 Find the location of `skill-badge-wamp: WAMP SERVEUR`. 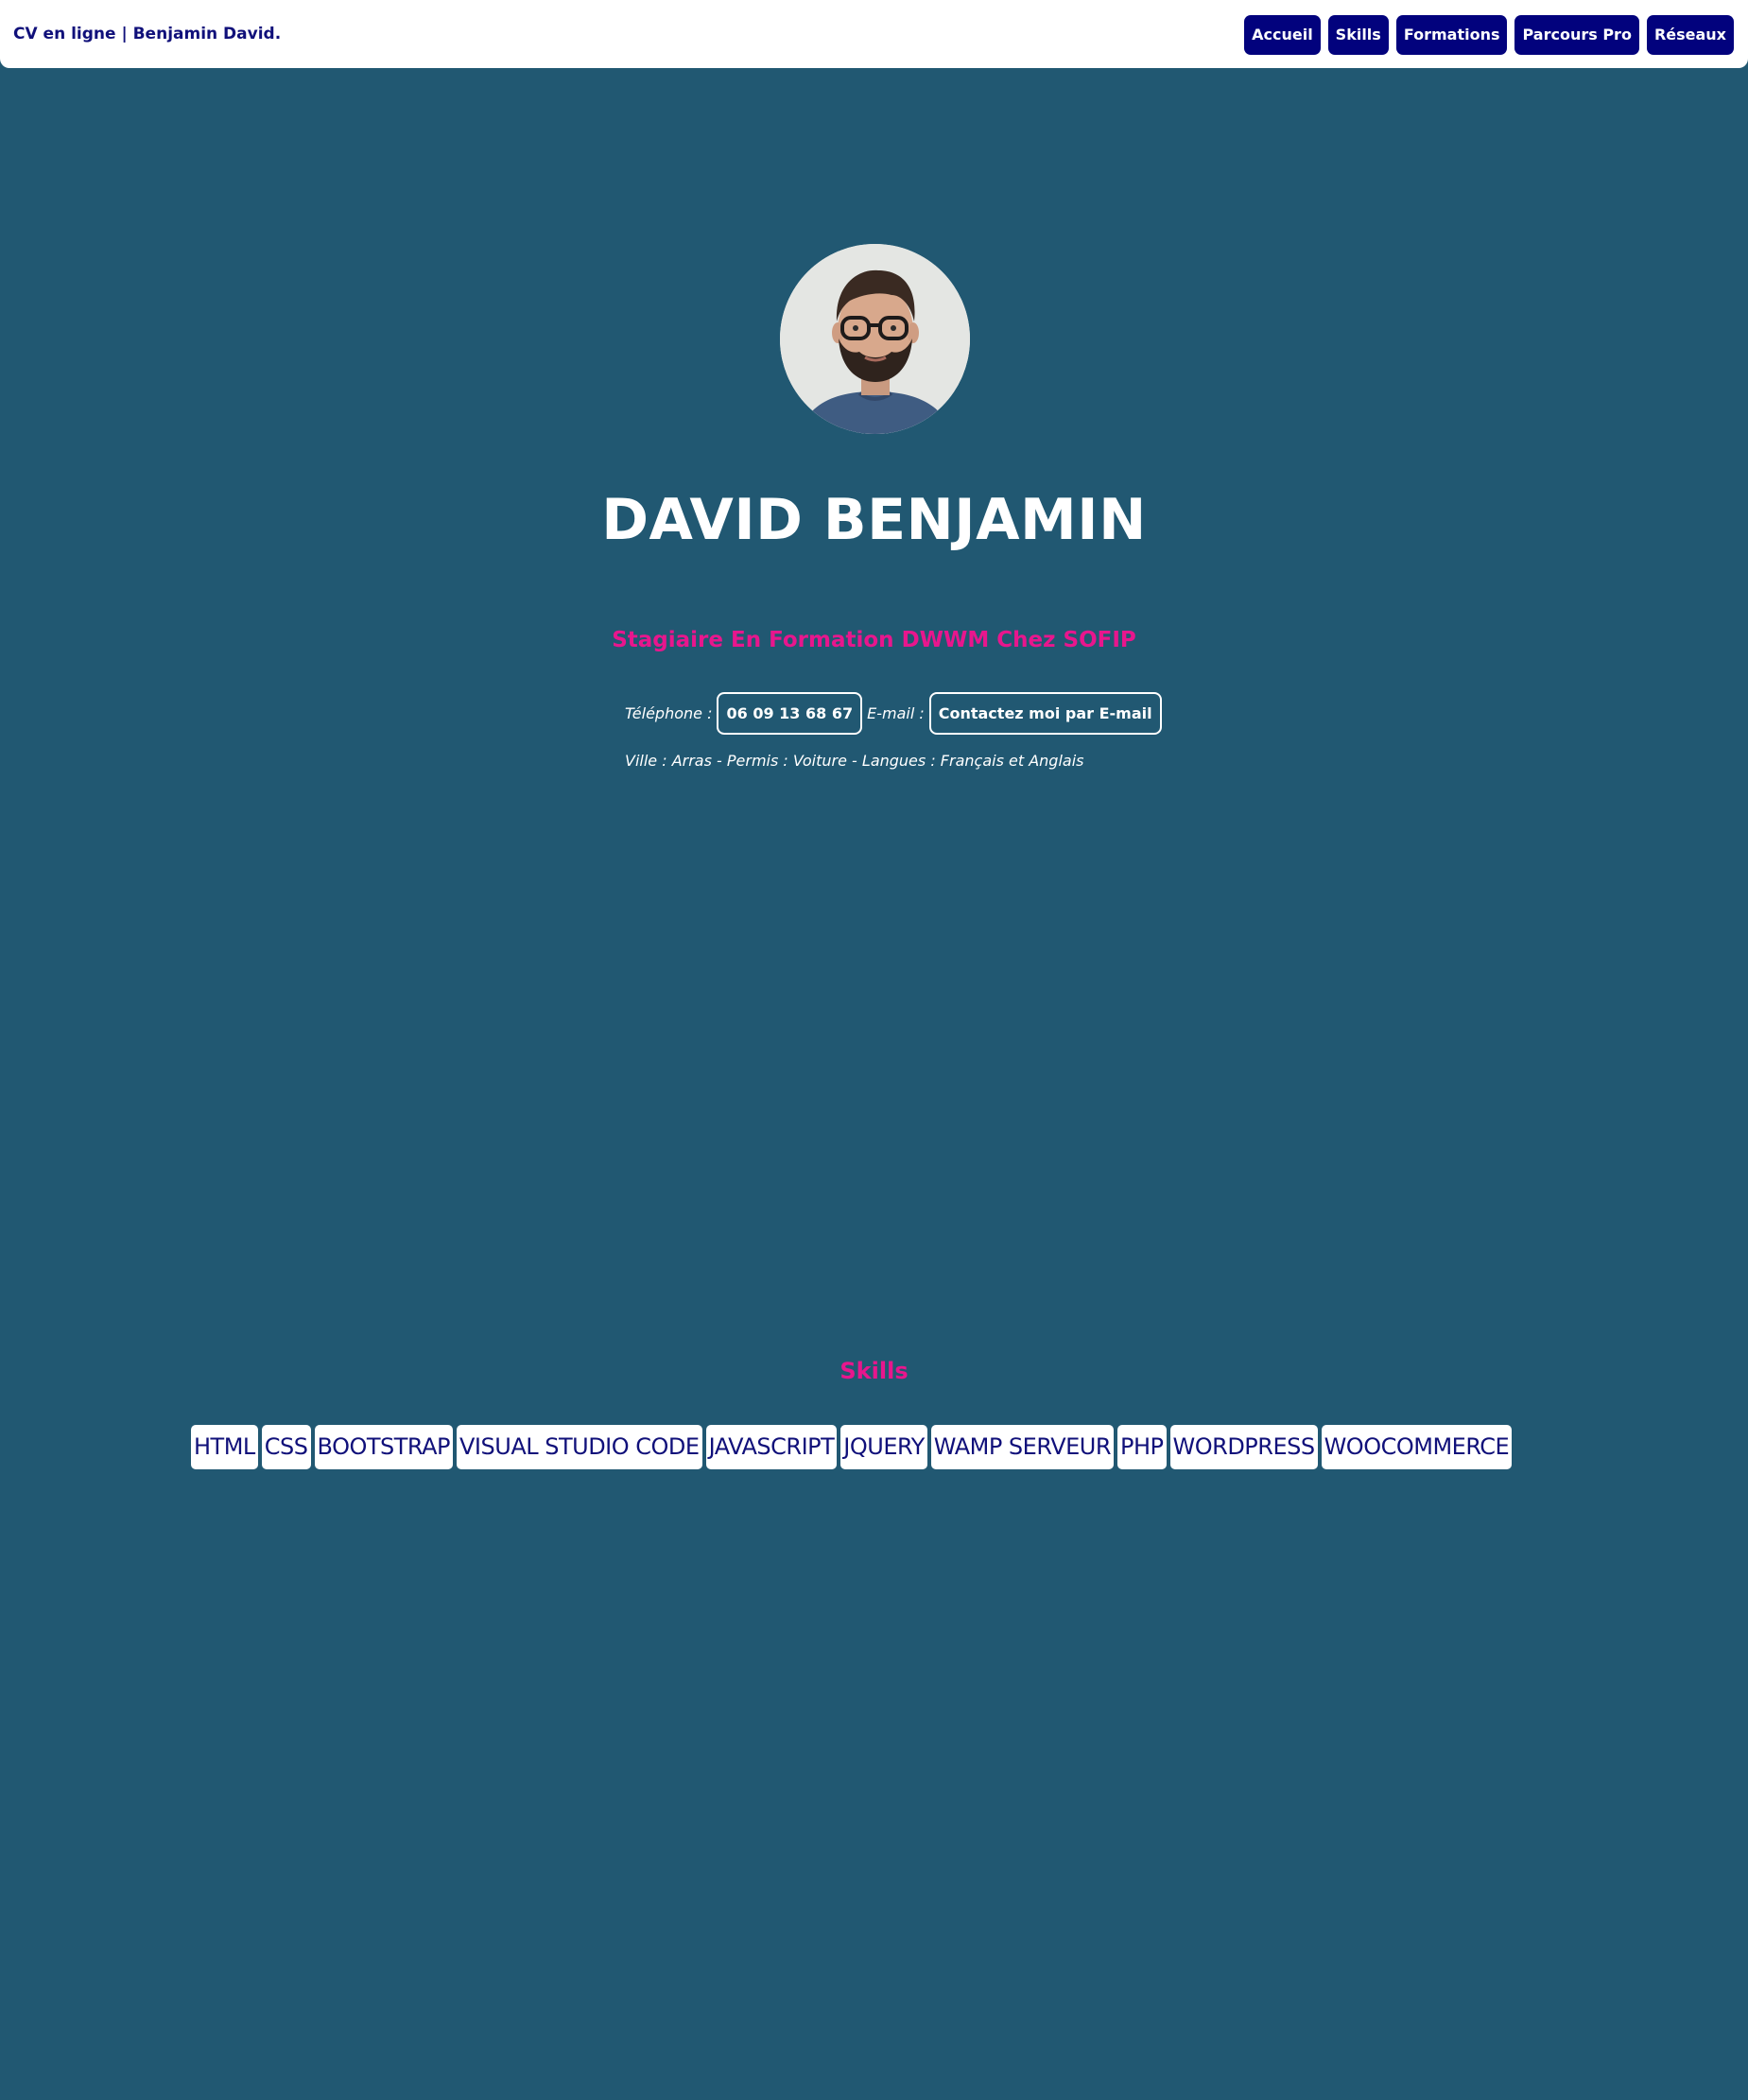

skill-badge-wamp: WAMP SERVEUR is located at coordinates (1022, 1447).